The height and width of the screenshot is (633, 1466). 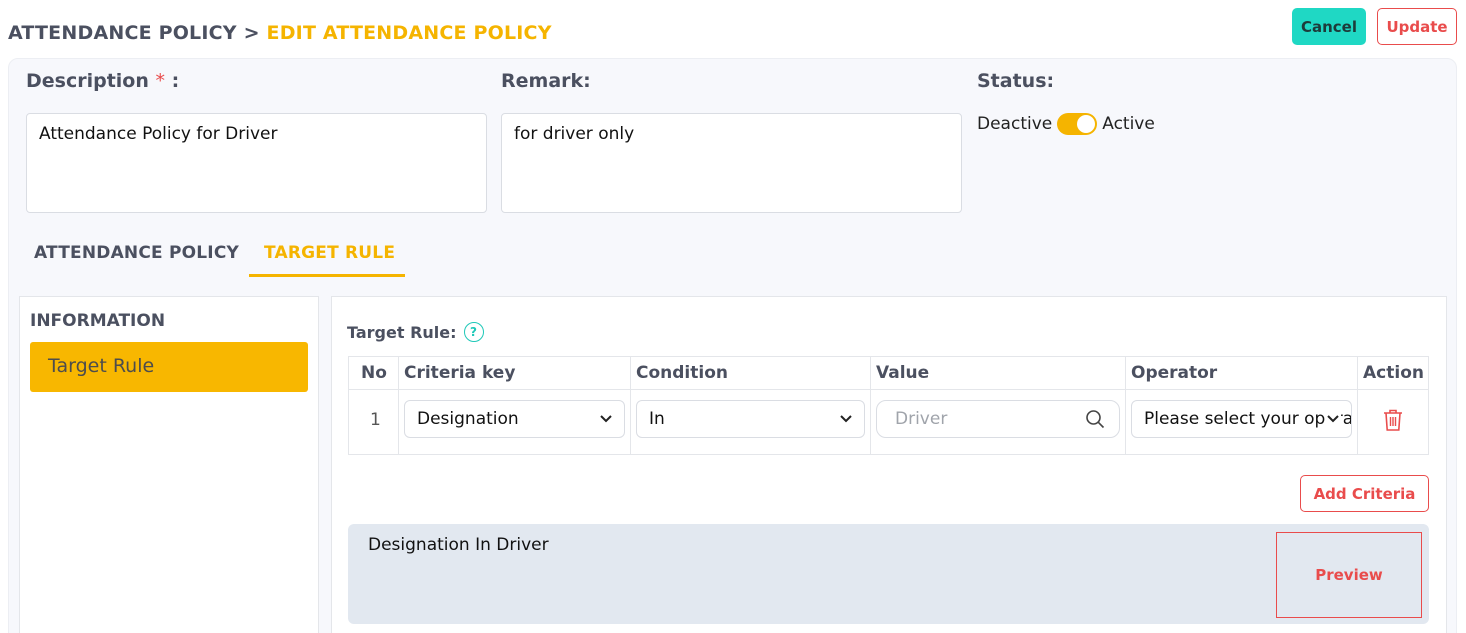 I want to click on add-criteria-button: Add Criteria, so click(x=1364, y=493).